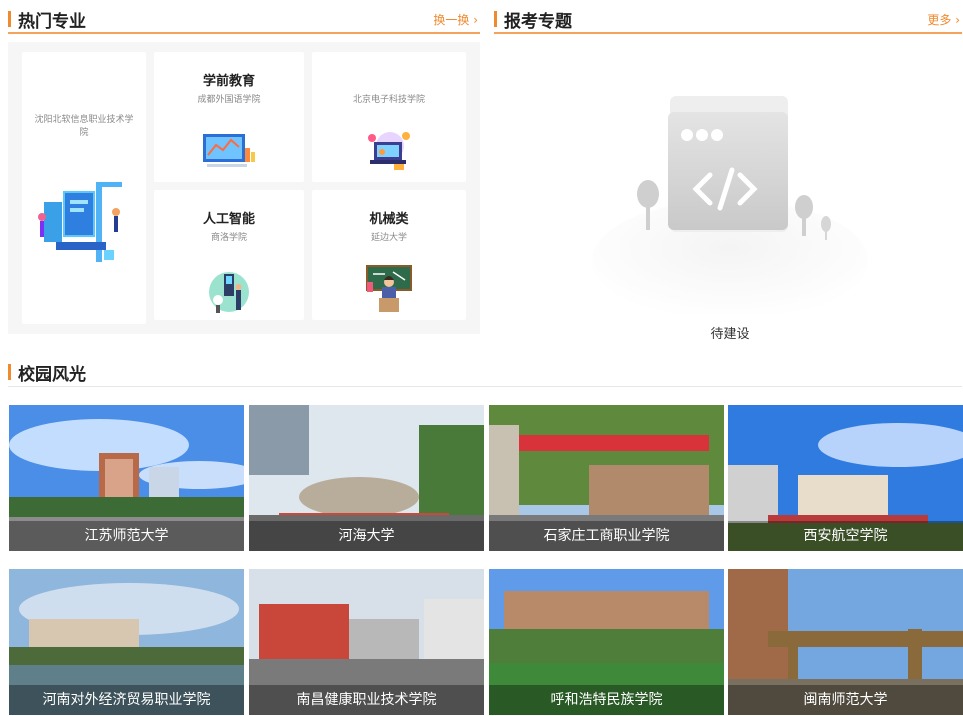 The width and height of the screenshot is (963, 716). Describe the element at coordinates (244, 19) in the screenshot. I see `hot-majors-header: 热门专业 换一换 ›` at that location.